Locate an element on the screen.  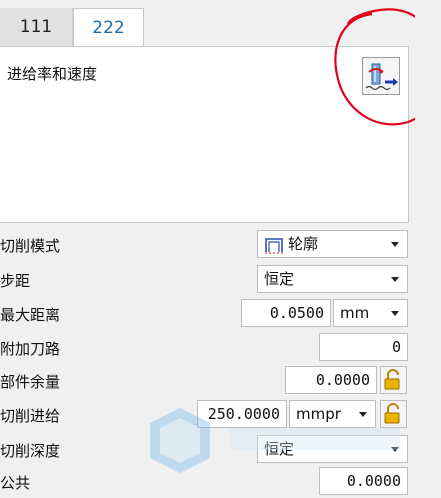
stepover-value: 恒定 is located at coordinates (279, 279).